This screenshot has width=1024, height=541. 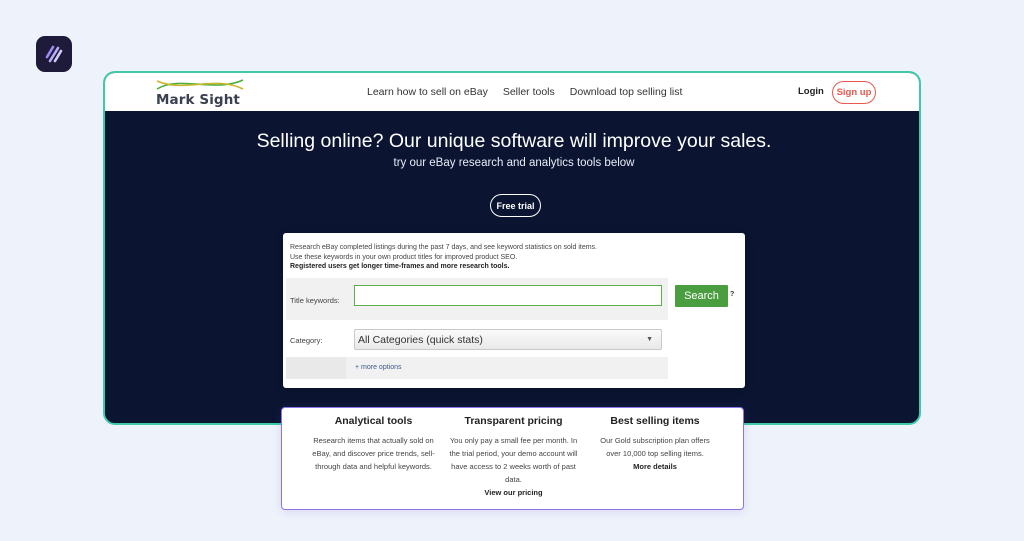 I want to click on category-label: Category:, so click(x=306, y=340).